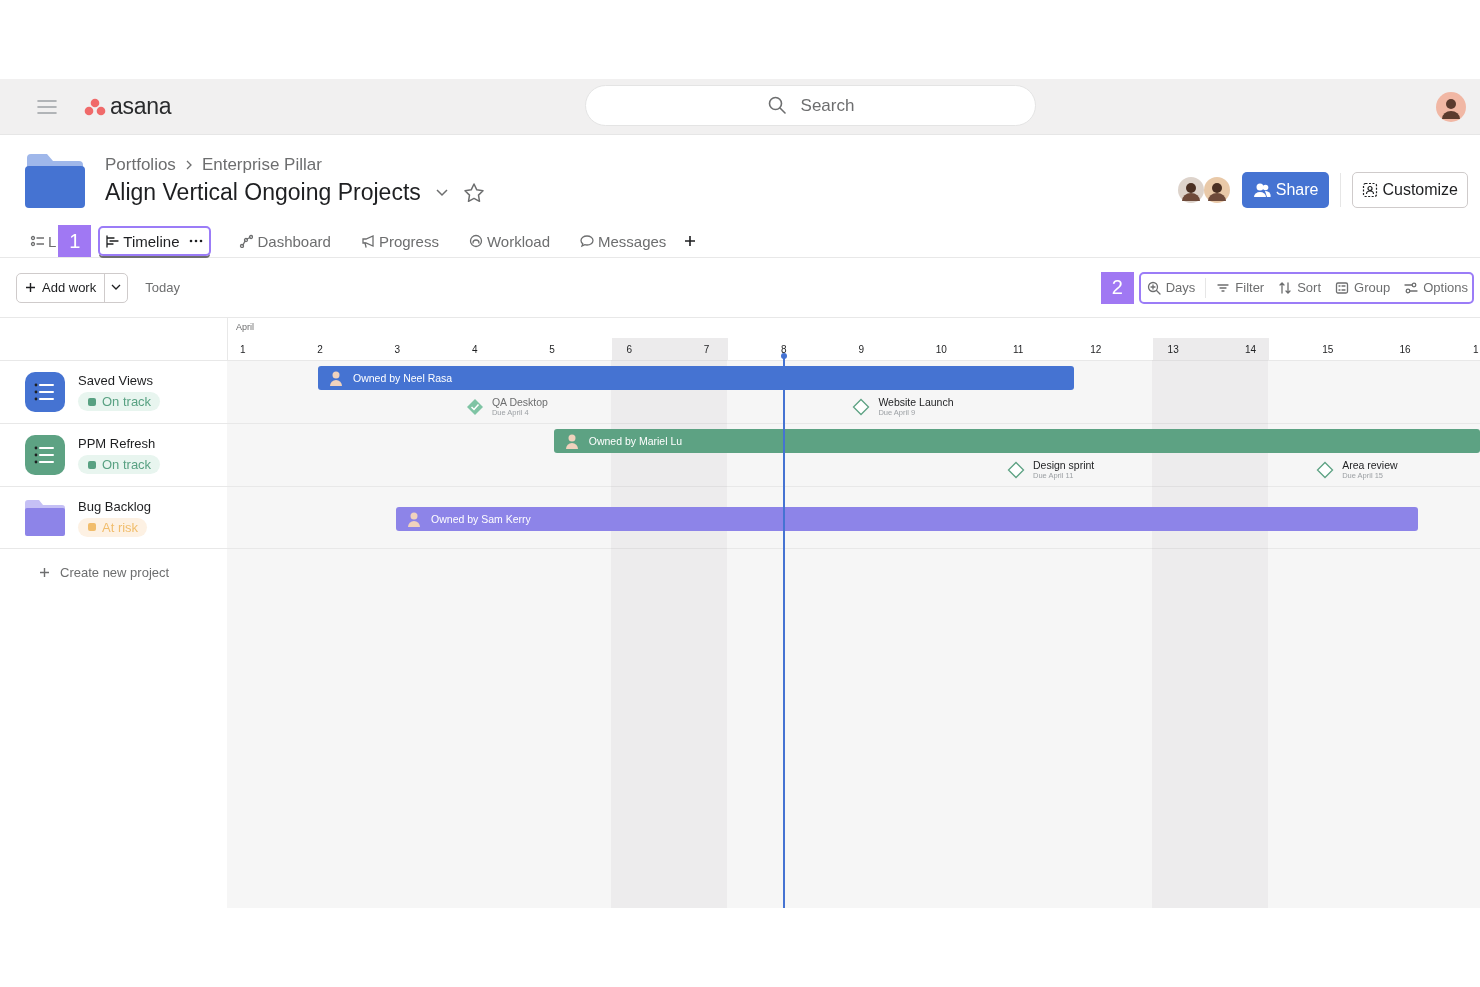 Image resolution: width=1480 pixels, height=987 pixels. I want to click on timeline-bar: Owned by Mariel Lu, so click(1016, 441).